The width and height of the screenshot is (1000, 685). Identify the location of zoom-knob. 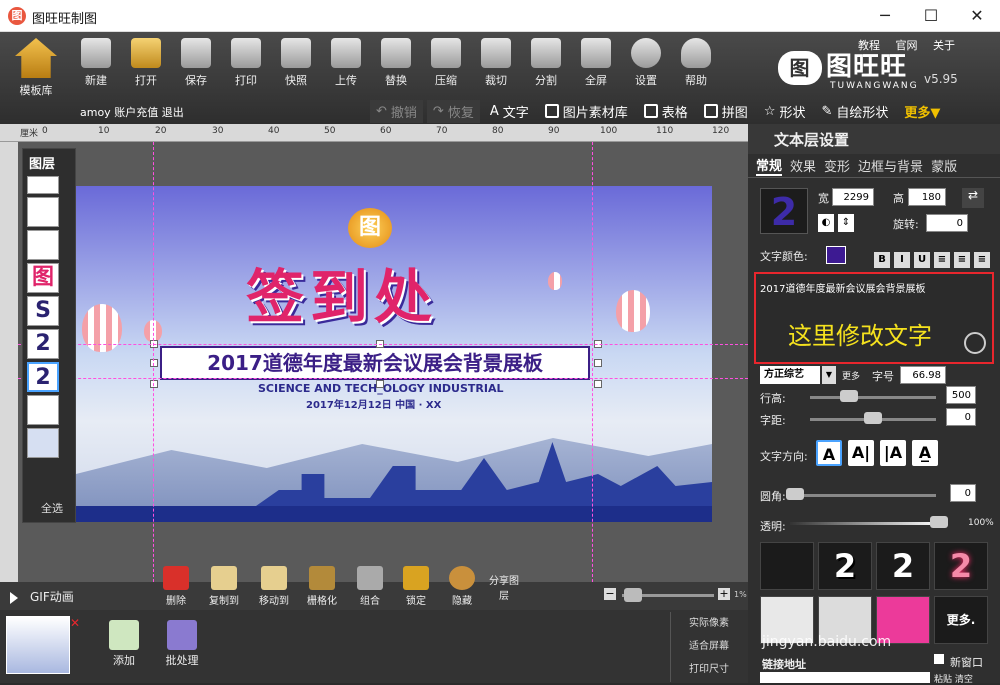
(633, 595).